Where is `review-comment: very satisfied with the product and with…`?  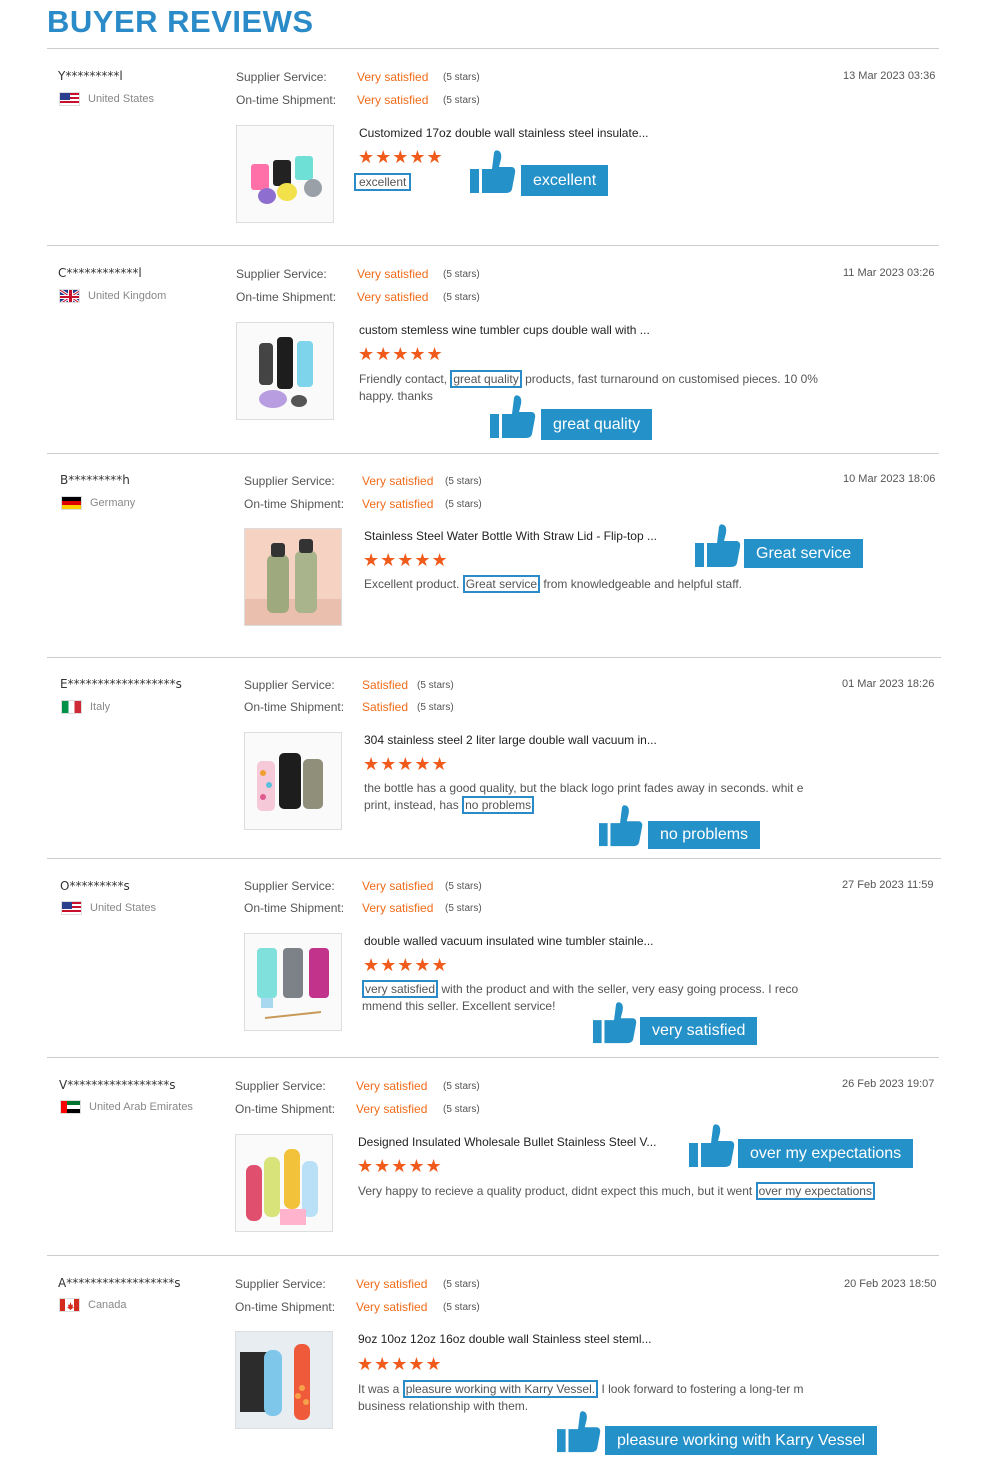 review-comment: very satisfied with the product and with… is located at coordinates (580, 996).